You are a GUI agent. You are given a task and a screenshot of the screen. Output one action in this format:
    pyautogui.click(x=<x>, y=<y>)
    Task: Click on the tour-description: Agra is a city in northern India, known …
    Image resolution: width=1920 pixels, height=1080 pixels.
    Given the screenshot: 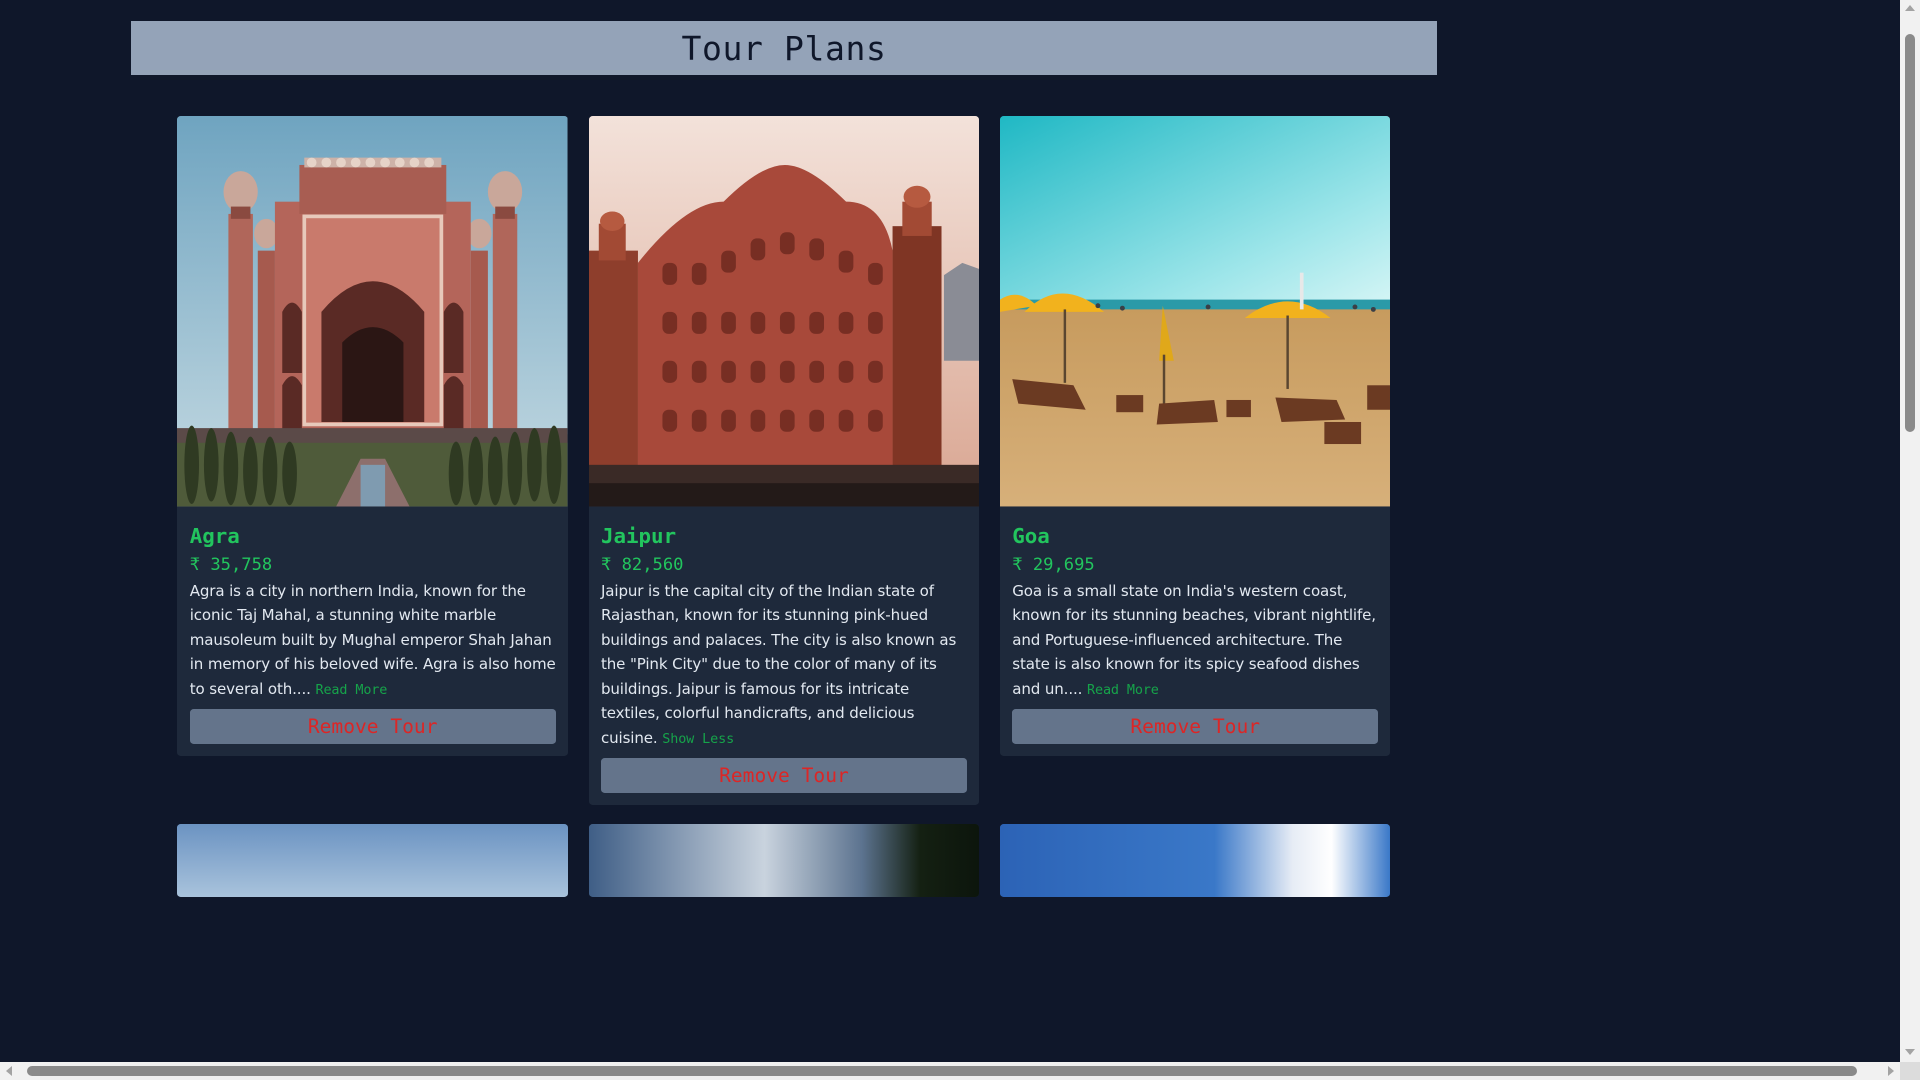 What is the action you would take?
    pyautogui.click(x=373, y=641)
    